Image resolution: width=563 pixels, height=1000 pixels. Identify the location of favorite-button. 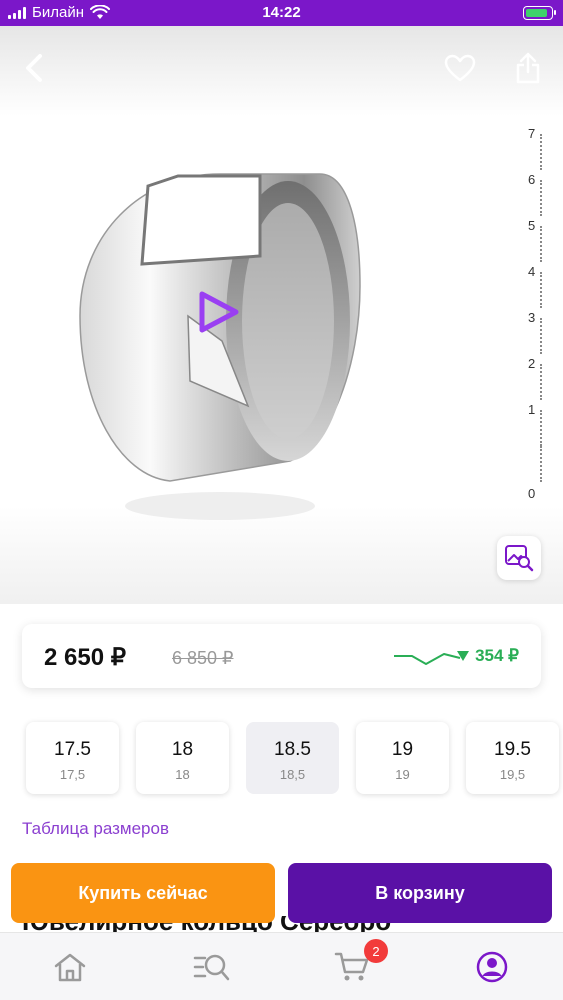
(460, 68).